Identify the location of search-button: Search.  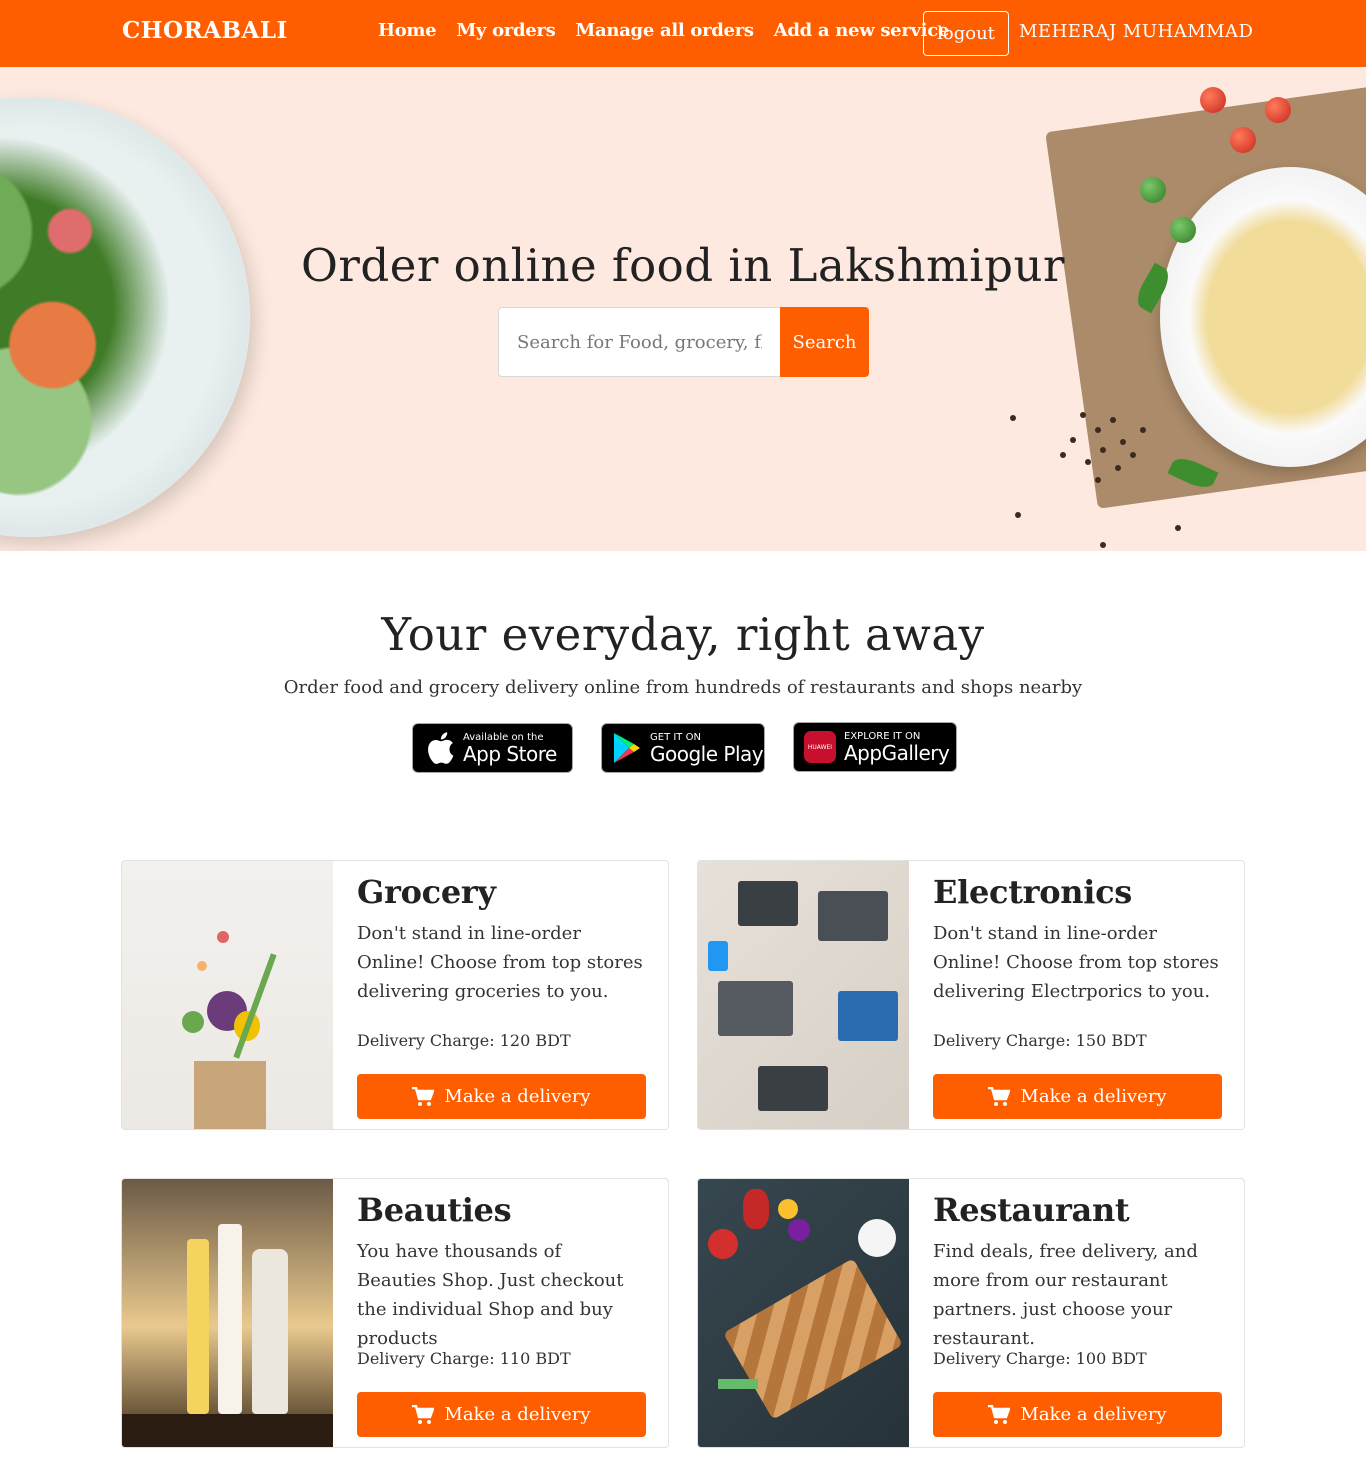
(824, 342).